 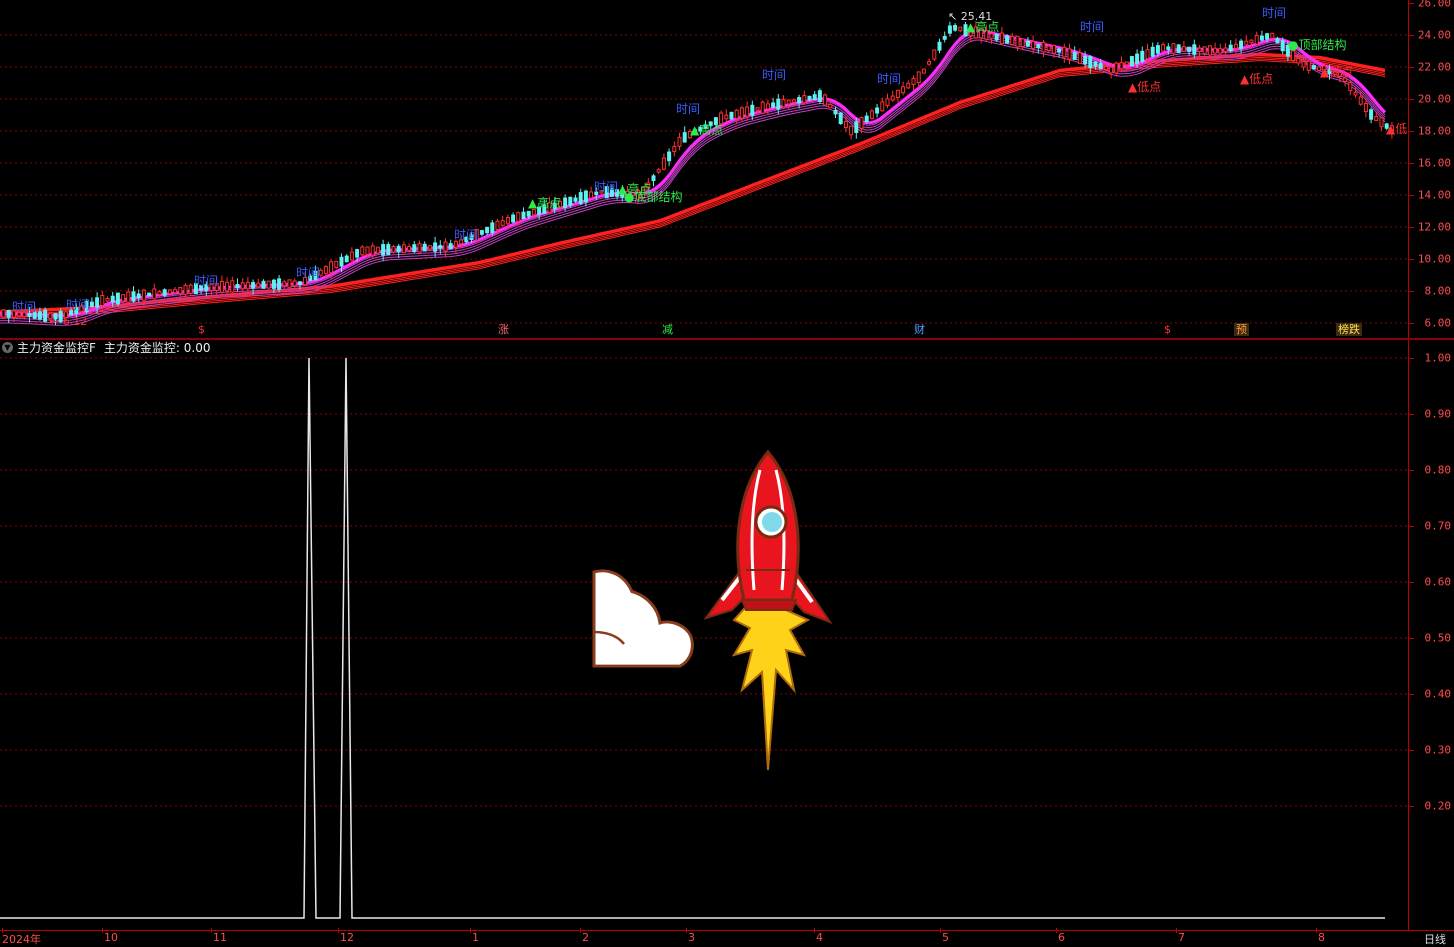 I want to click on period-label: 日线, so click(x=1435, y=939).